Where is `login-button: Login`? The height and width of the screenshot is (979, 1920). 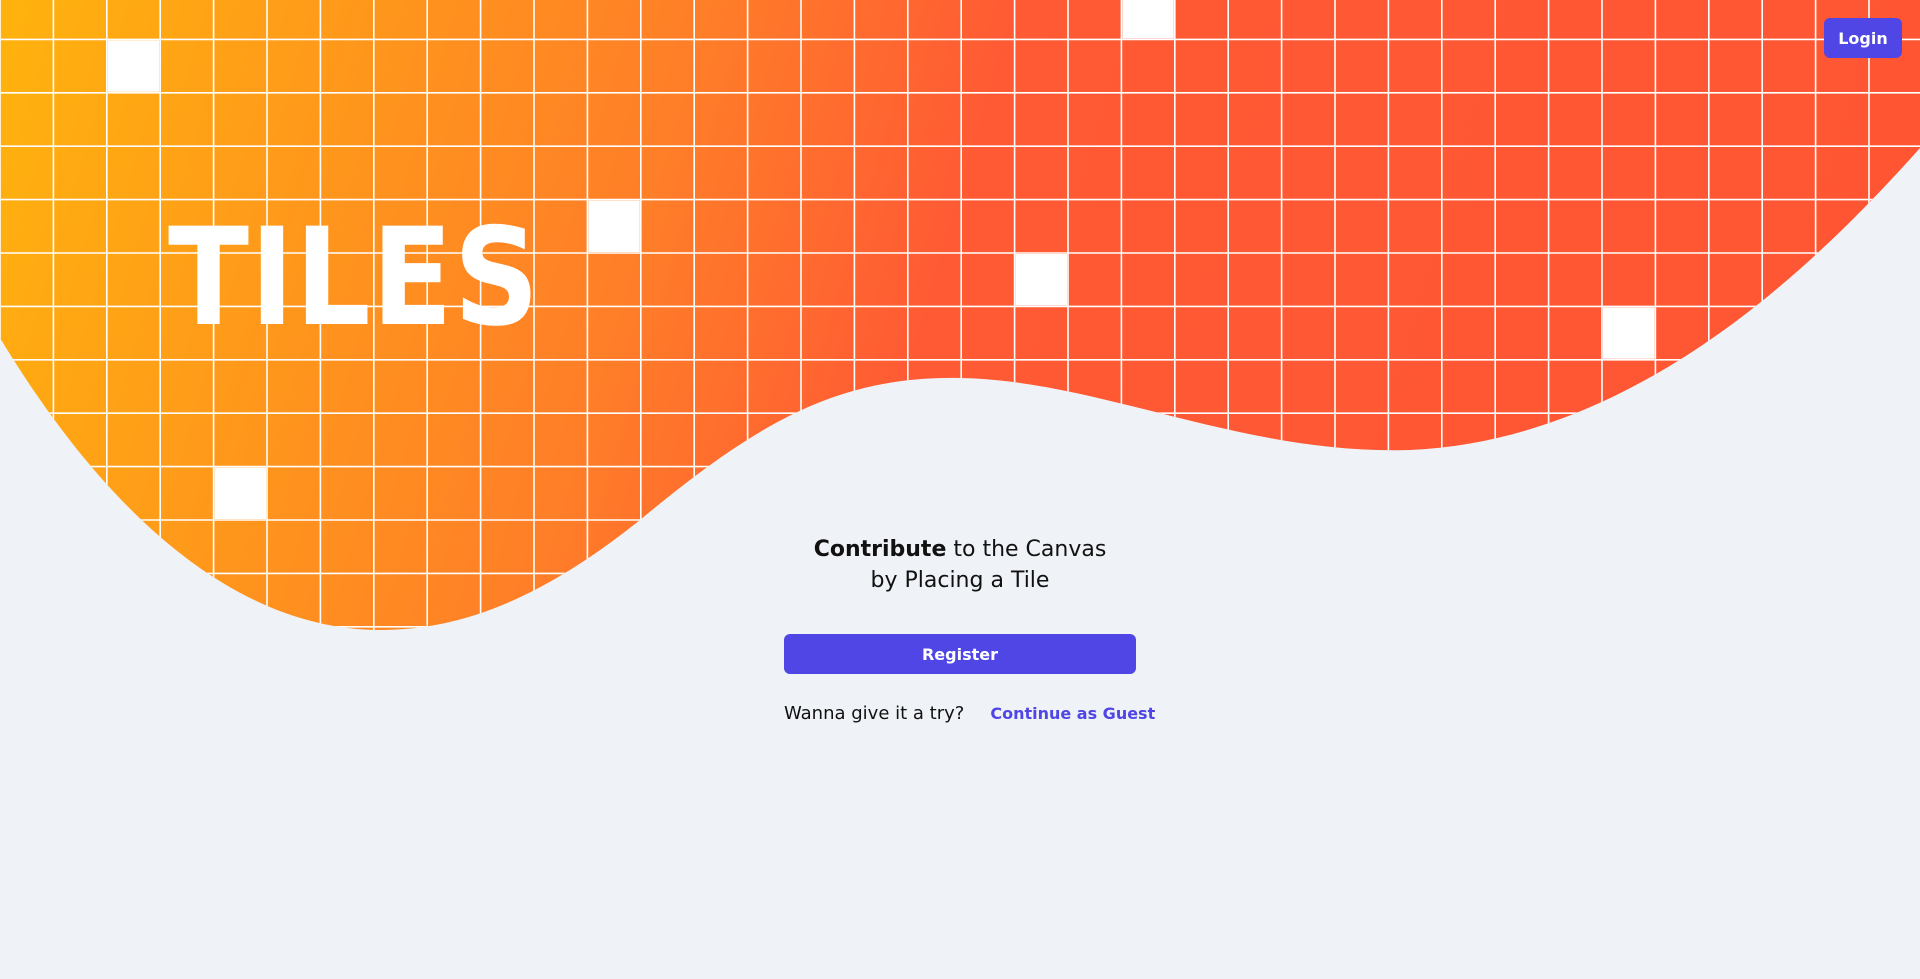 login-button: Login is located at coordinates (1863, 38).